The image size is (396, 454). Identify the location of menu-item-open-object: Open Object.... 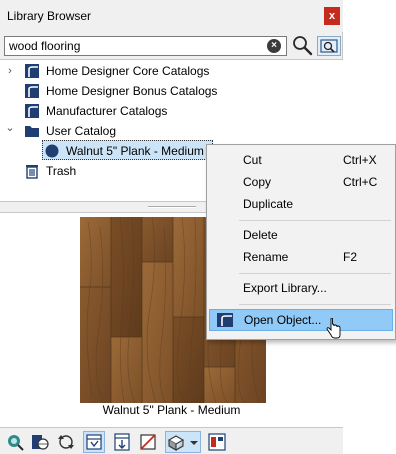
(301, 320).